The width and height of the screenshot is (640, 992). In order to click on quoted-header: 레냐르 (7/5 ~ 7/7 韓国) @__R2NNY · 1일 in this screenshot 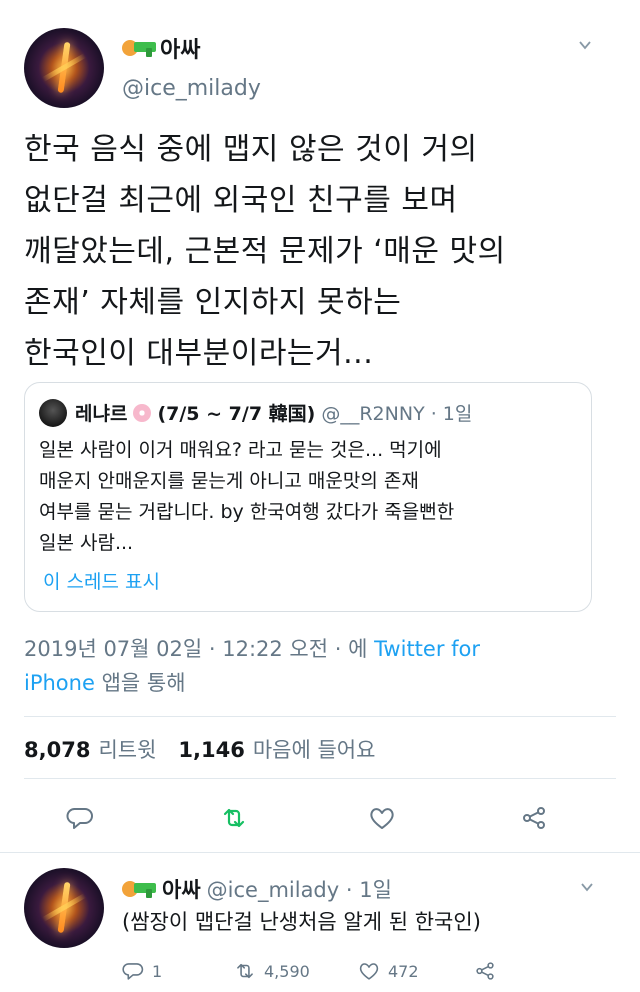, I will do `click(273, 412)`.